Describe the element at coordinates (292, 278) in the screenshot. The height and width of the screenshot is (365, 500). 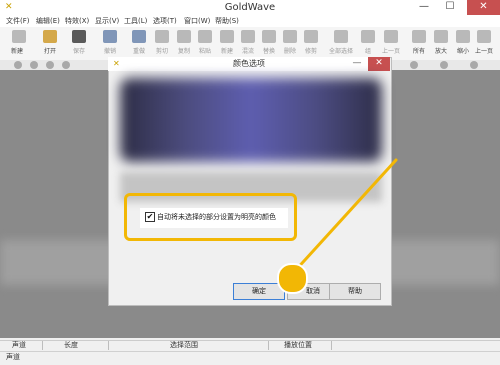
I see `annotation-dot` at that location.